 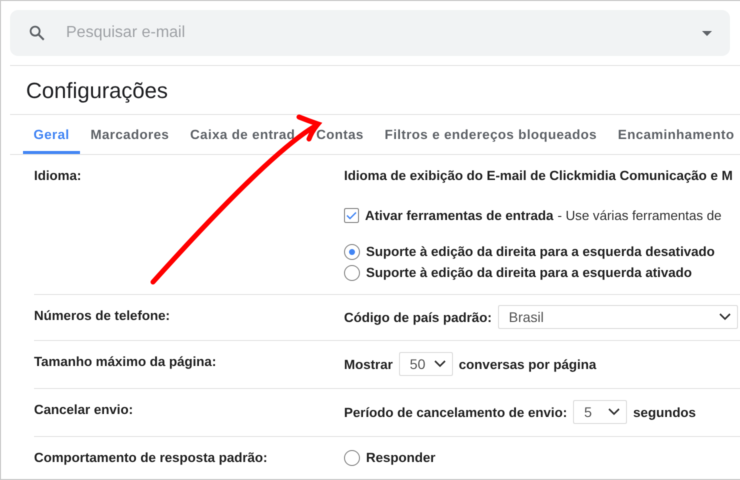 What do you see at coordinates (673, 134) in the screenshot?
I see `settings-tab: Encaminhamento` at bounding box center [673, 134].